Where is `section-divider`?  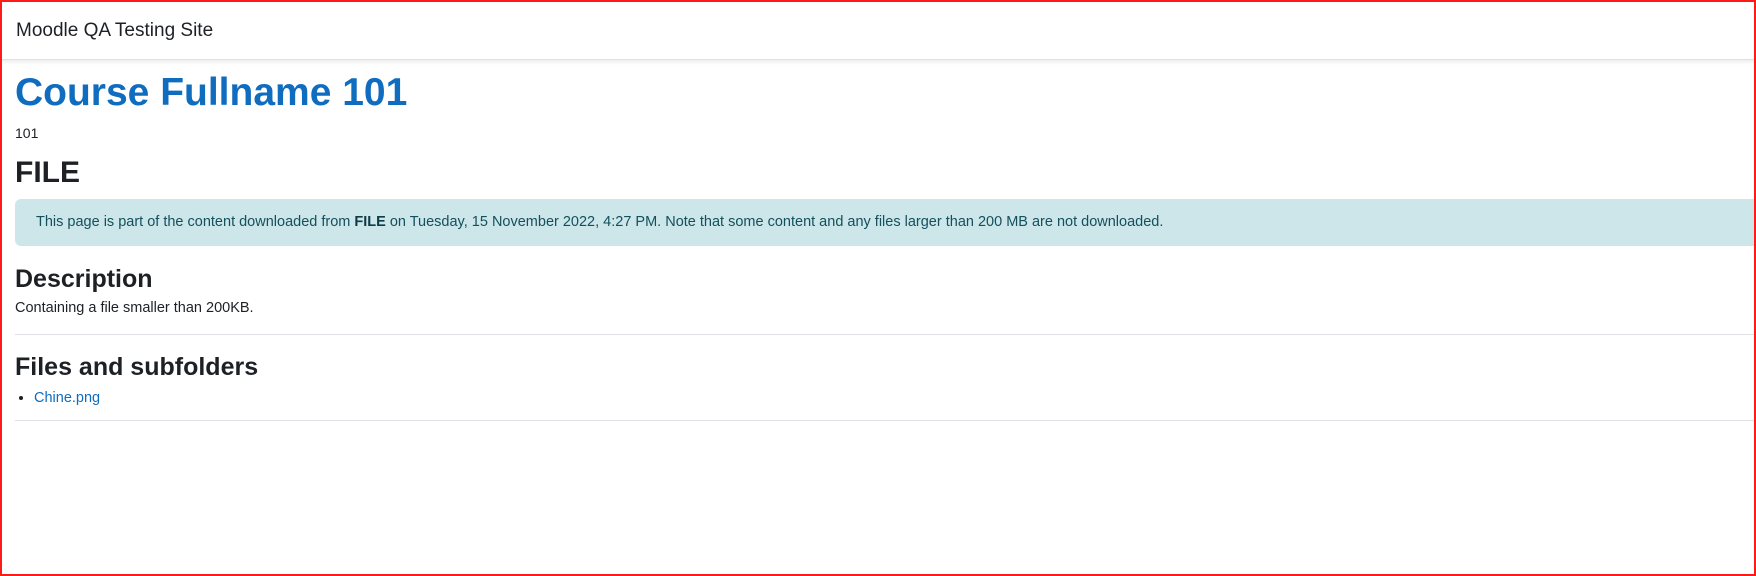
section-divider is located at coordinates (884, 334).